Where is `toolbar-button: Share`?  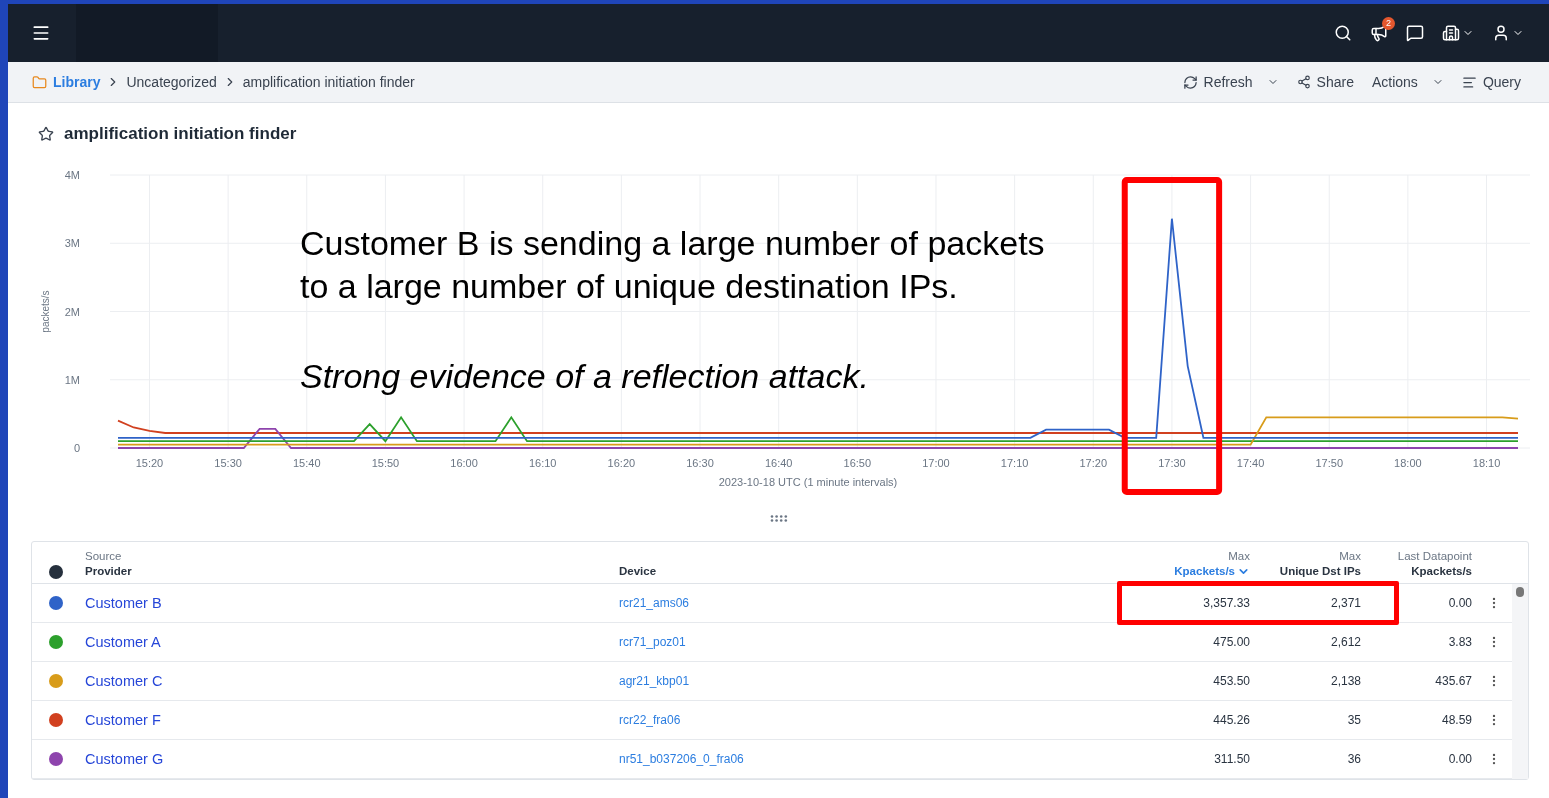
toolbar-button: Share is located at coordinates (1325, 82).